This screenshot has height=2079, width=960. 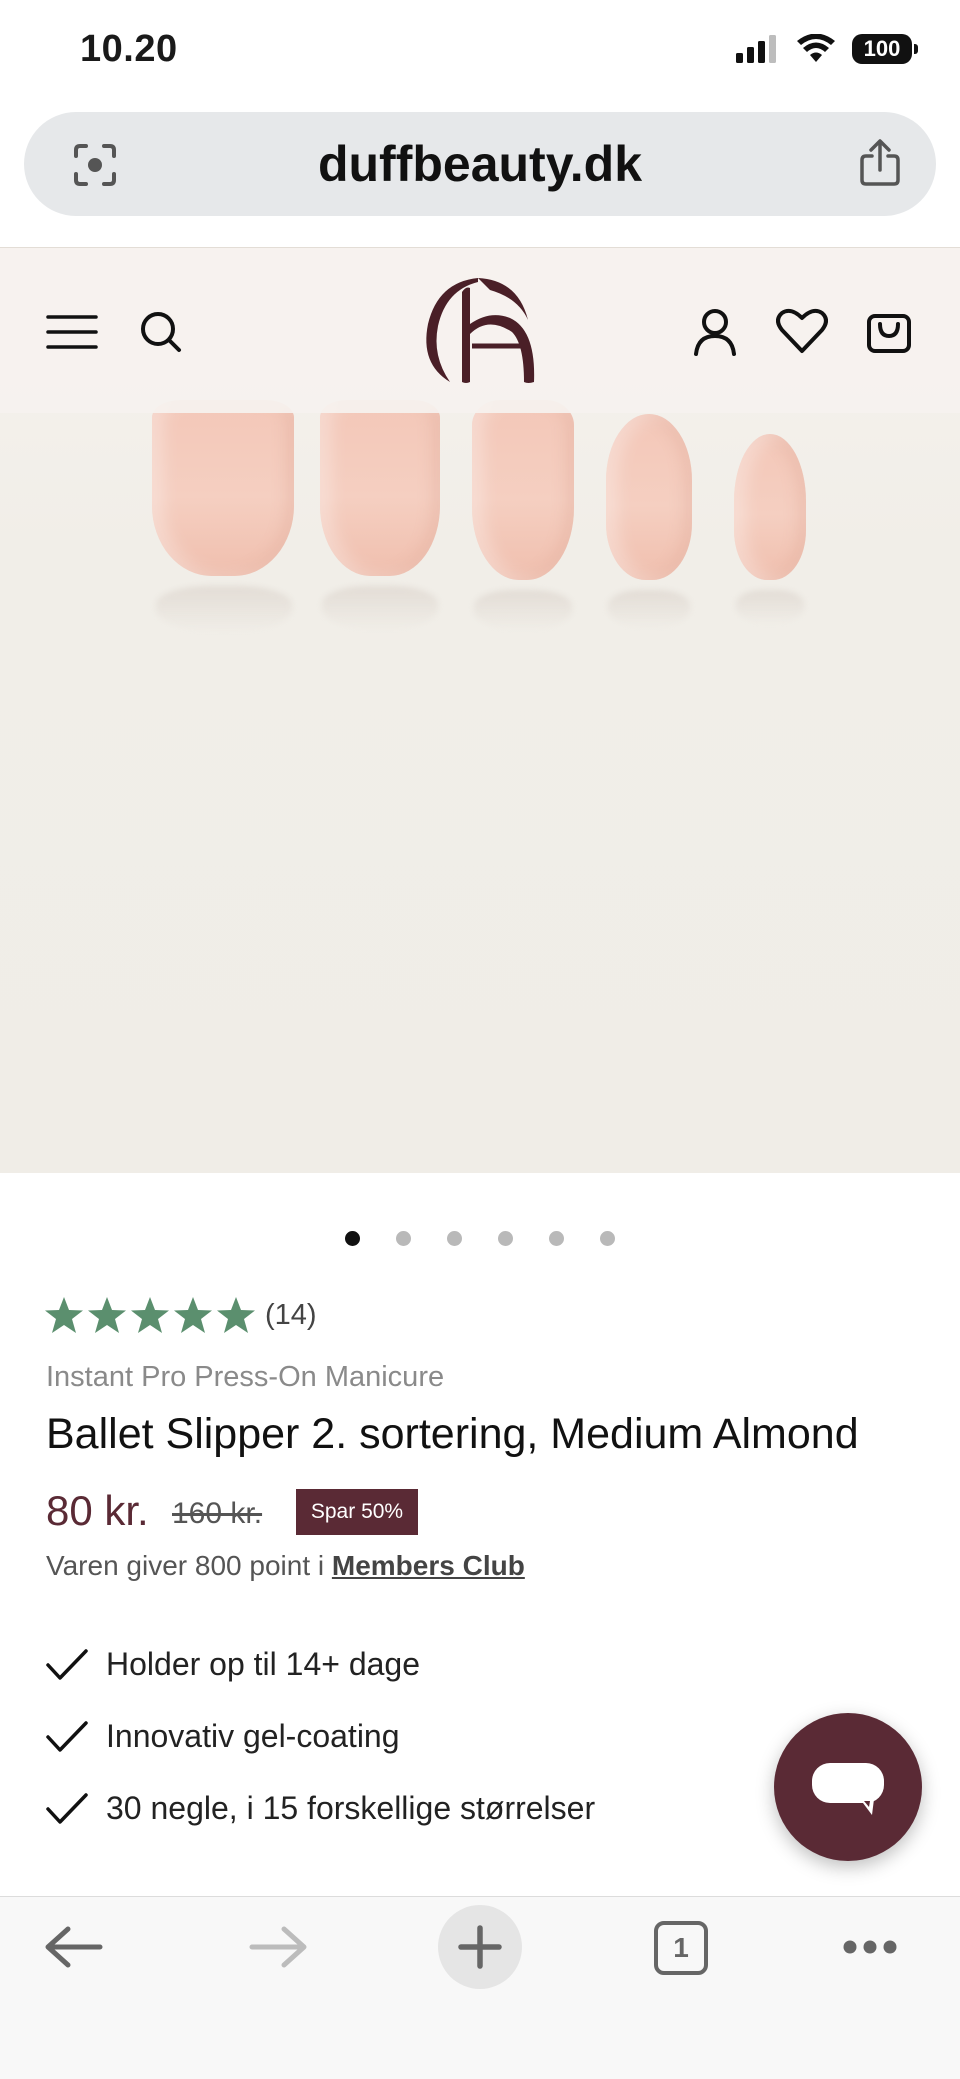 What do you see at coordinates (72, 332) in the screenshot?
I see `menu-icon` at bounding box center [72, 332].